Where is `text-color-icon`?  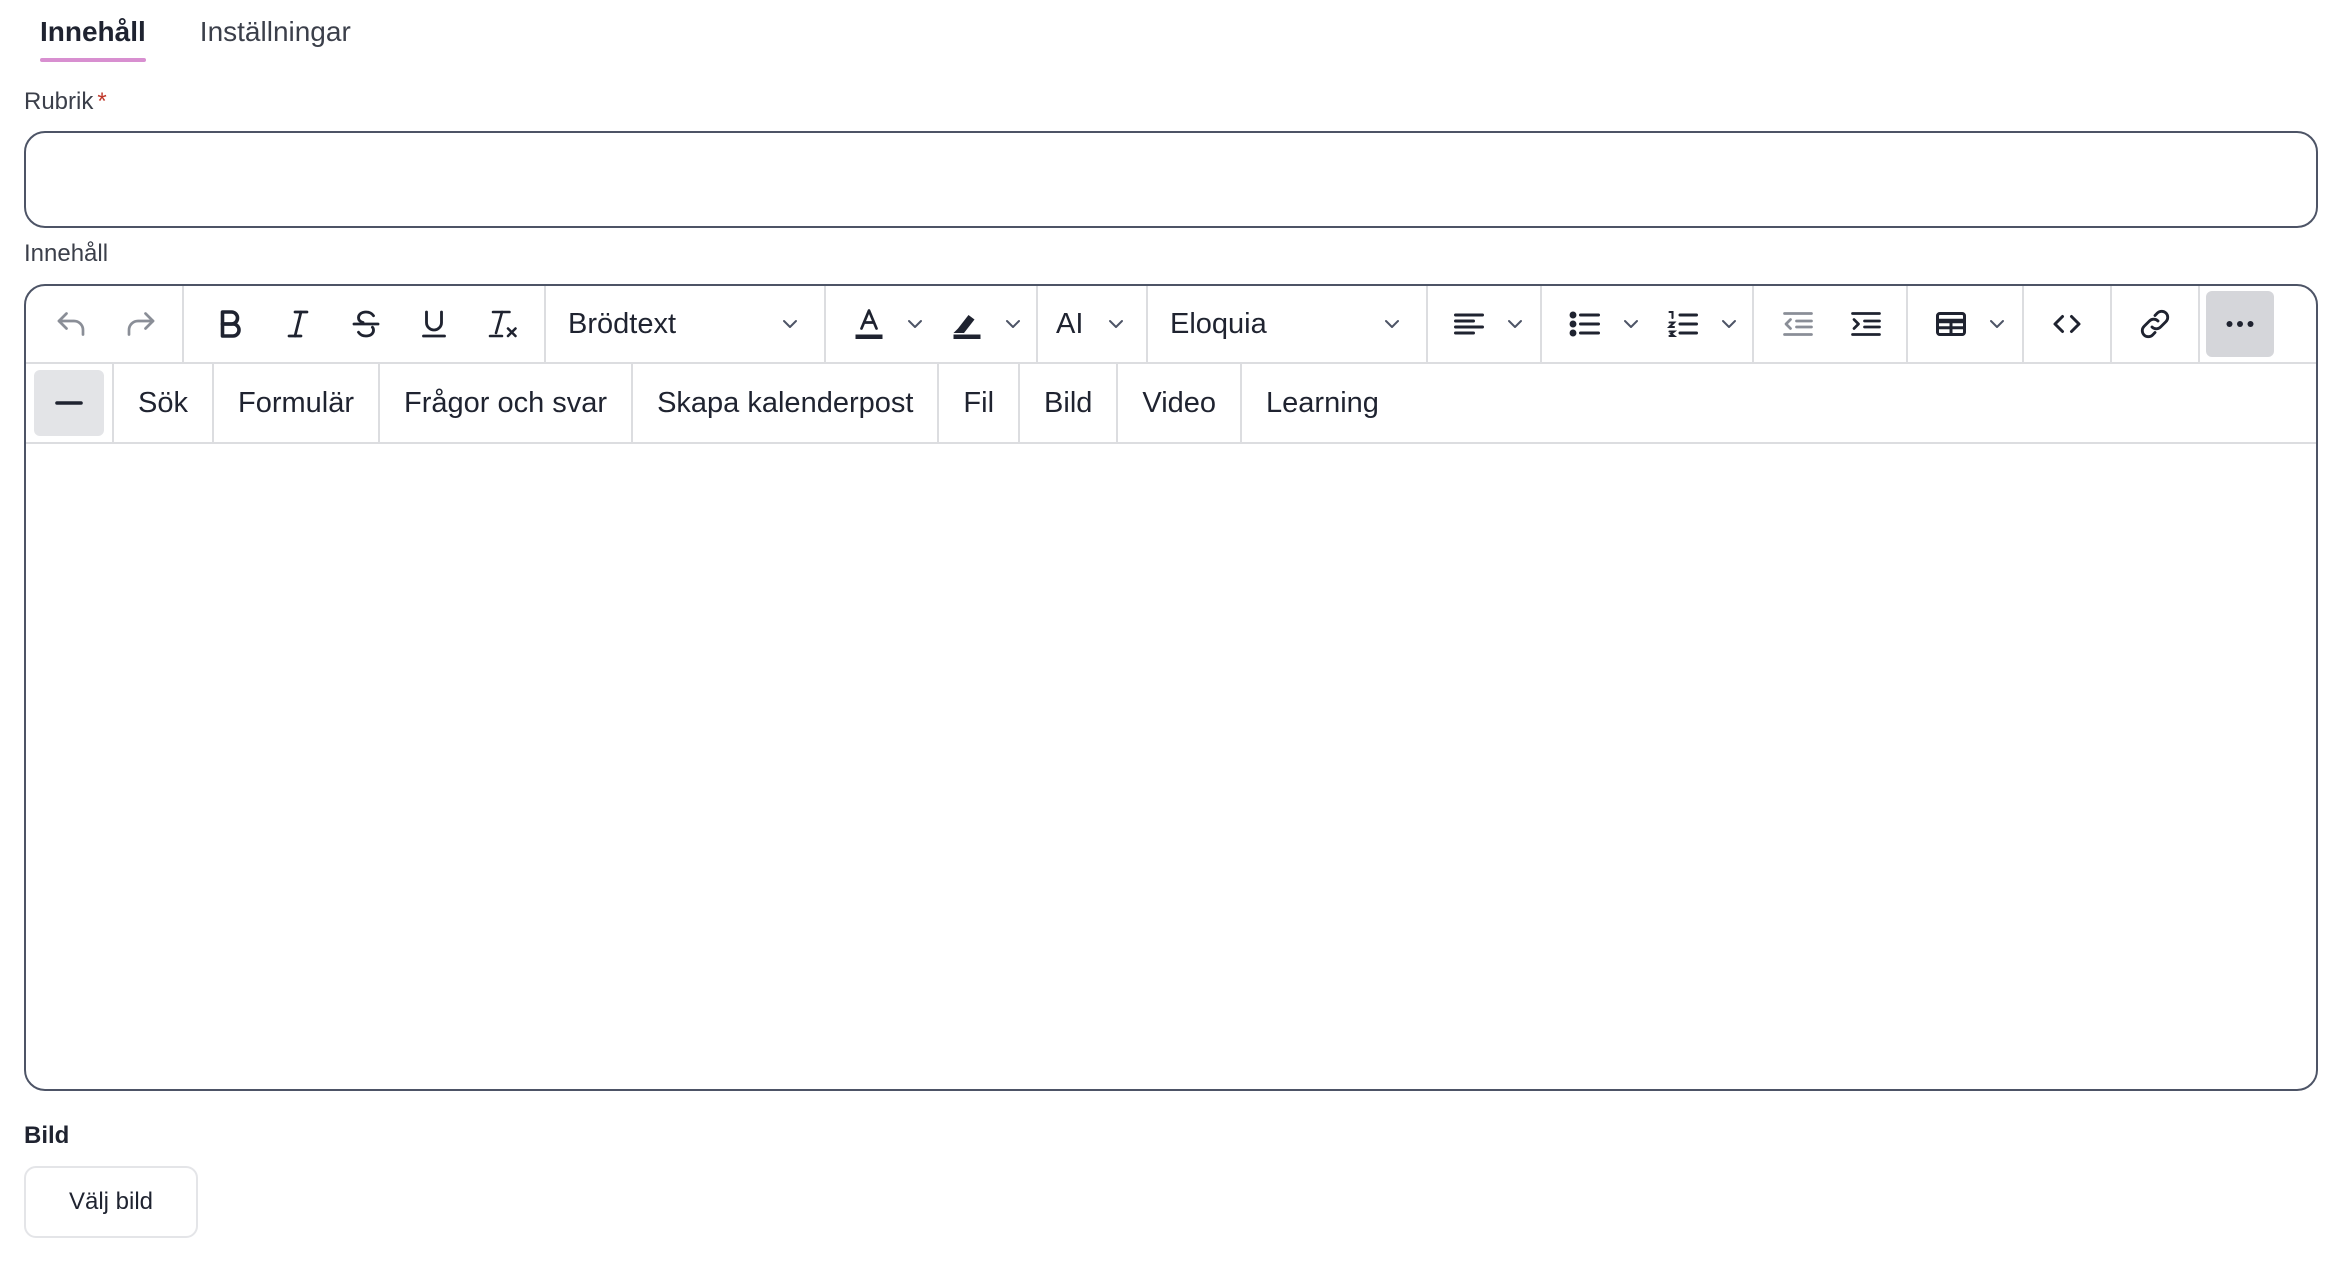 text-color-icon is located at coordinates (869, 324).